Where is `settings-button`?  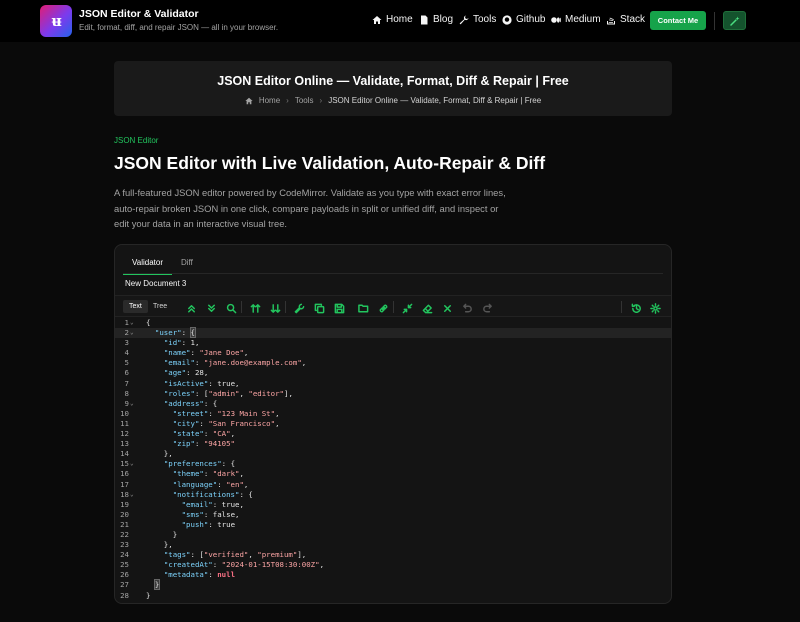 settings-button is located at coordinates (655, 307).